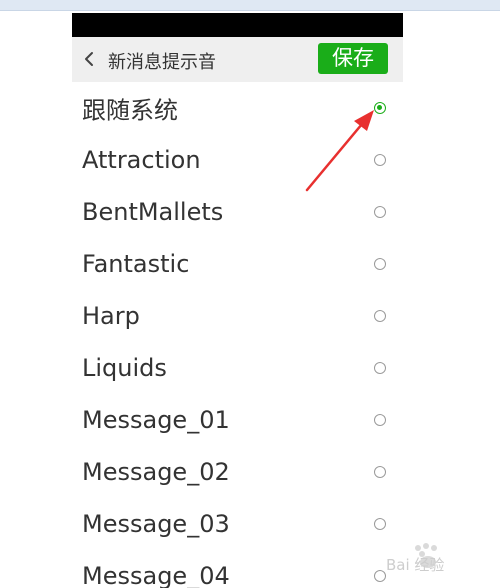  Describe the element at coordinates (353, 58) in the screenshot. I see `save-button: 保存` at that location.